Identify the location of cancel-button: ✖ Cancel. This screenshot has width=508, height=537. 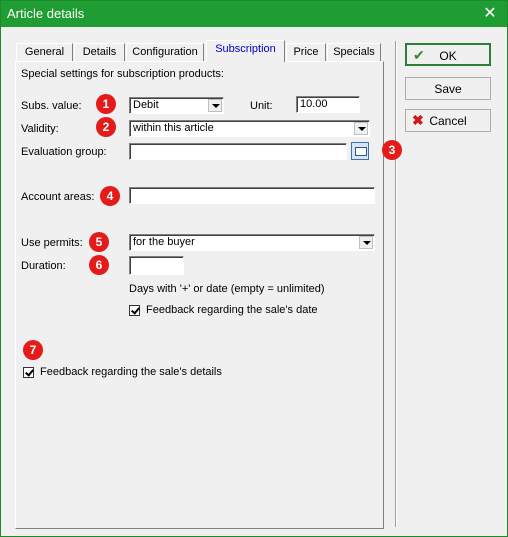
(448, 120).